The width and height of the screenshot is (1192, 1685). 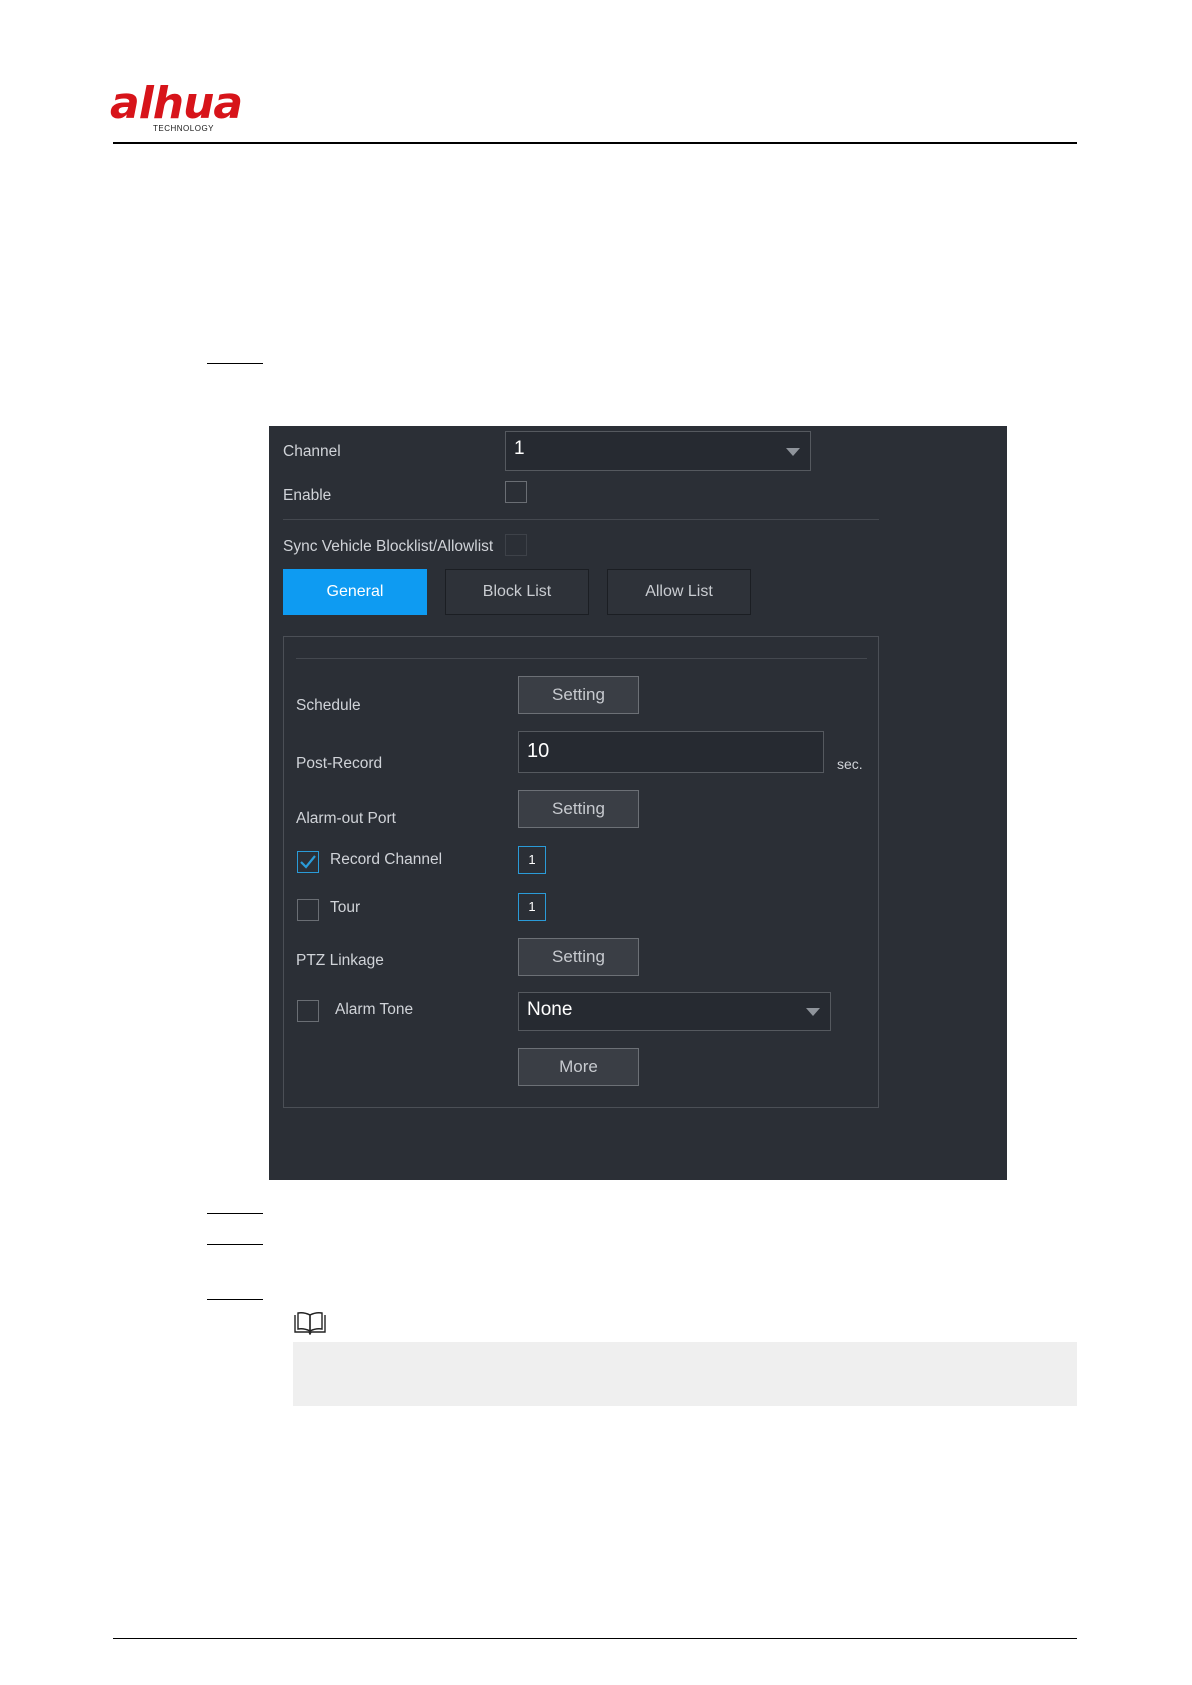 I want to click on channel-dropdown: 1, so click(x=658, y=451).